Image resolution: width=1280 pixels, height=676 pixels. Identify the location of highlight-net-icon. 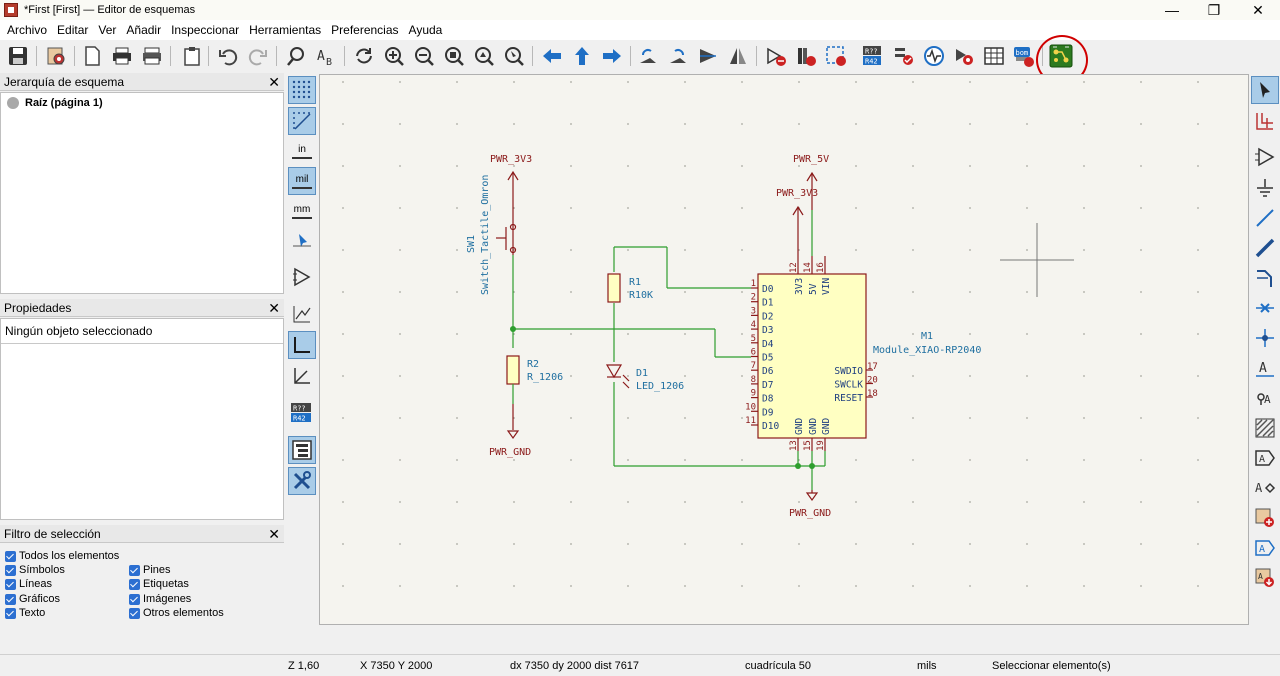
(1265, 121).